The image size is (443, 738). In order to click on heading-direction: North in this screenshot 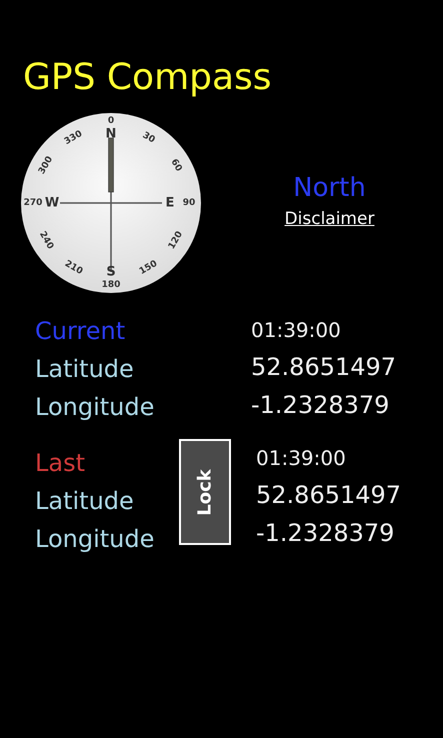, I will do `click(329, 188)`.